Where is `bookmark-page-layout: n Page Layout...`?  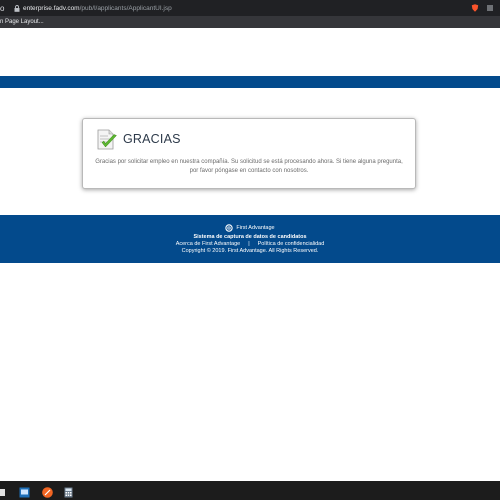 bookmark-page-layout: n Page Layout... is located at coordinates (22, 22).